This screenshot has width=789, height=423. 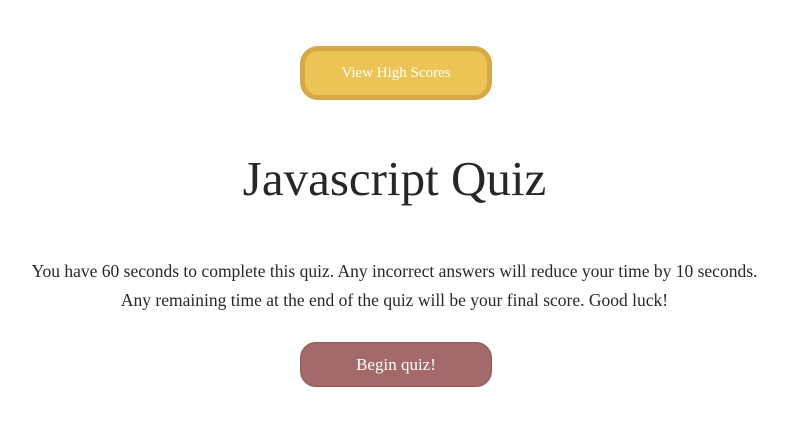 What do you see at coordinates (394, 178) in the screenshot?
I see `page-title: Javascript Quiz` at bounding box center [394, 178].